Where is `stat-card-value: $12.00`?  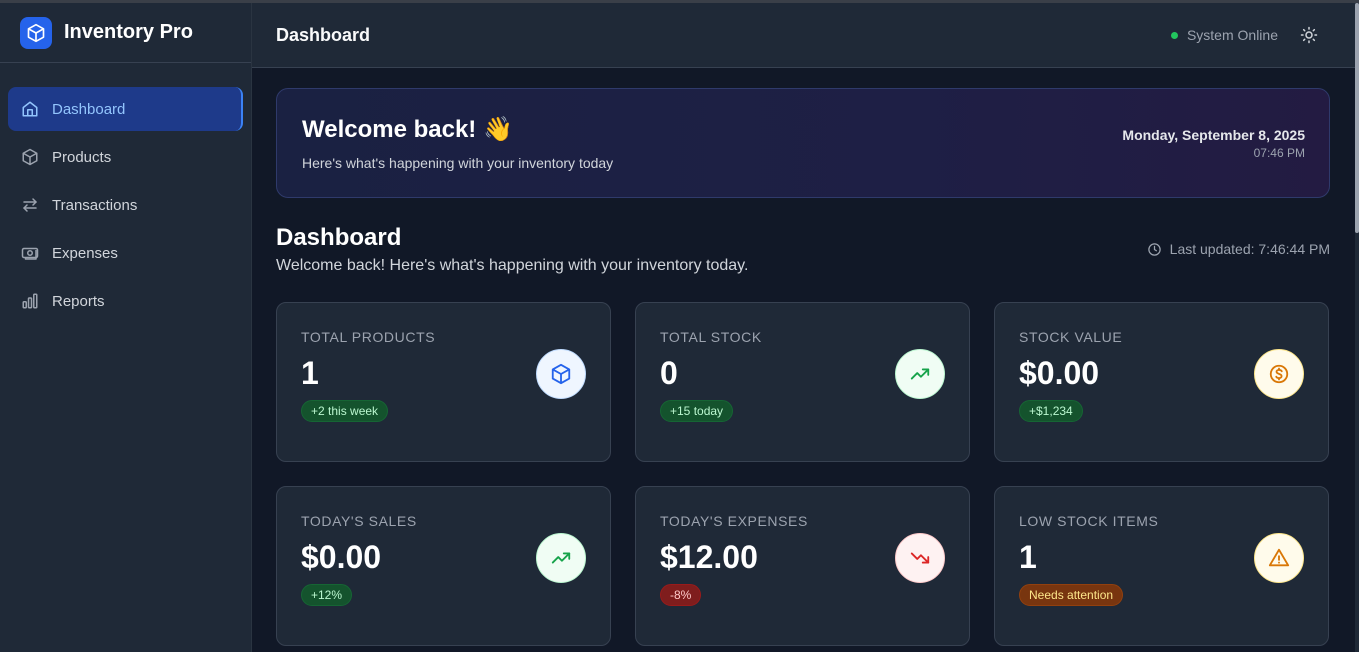
stat-card-value: $12.00 is located at coordinates (709, 557).